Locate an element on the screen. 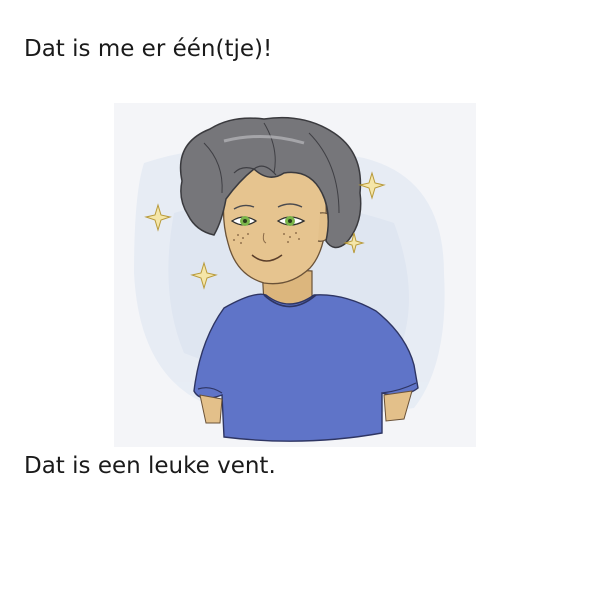 This screenshot has height=591, width=591. right-arm is located at coordinates (398, 406).